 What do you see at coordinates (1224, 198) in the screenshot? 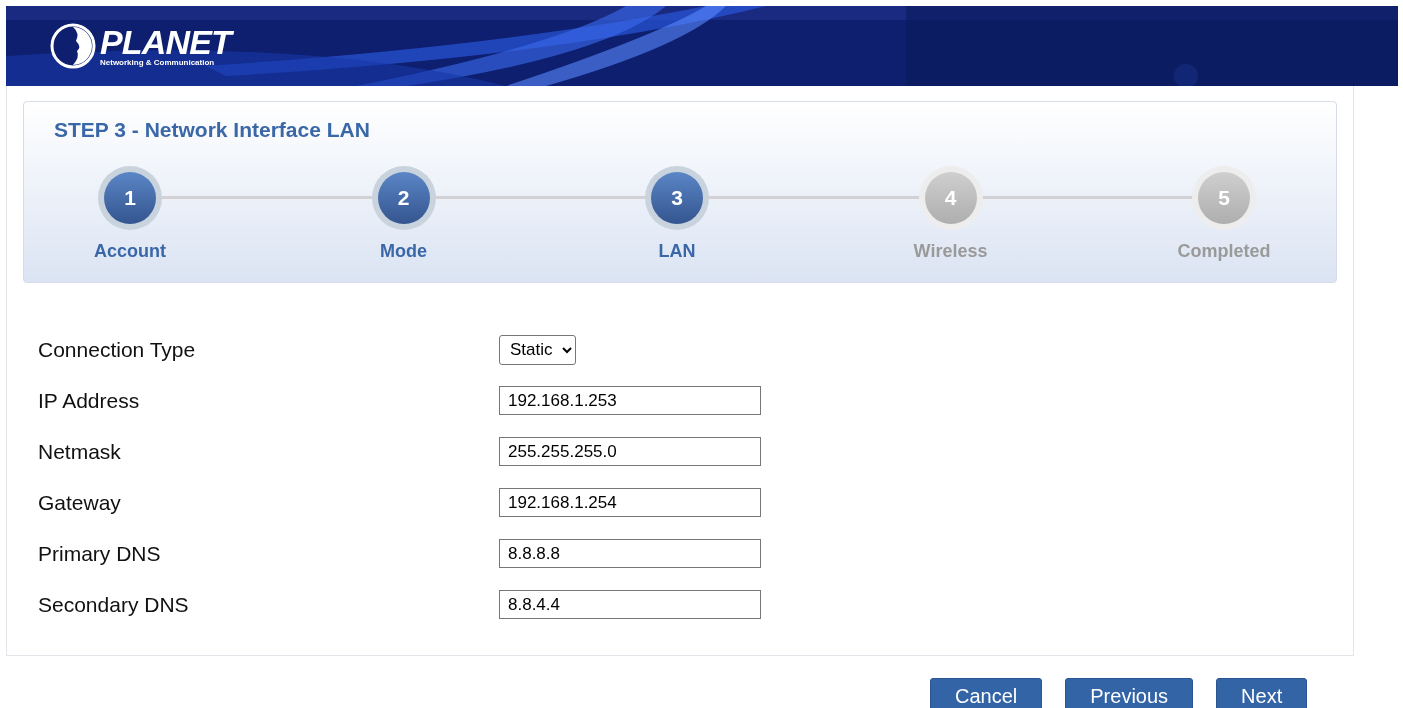
I see `step-number: 5` at bounding box center [1224, 198].